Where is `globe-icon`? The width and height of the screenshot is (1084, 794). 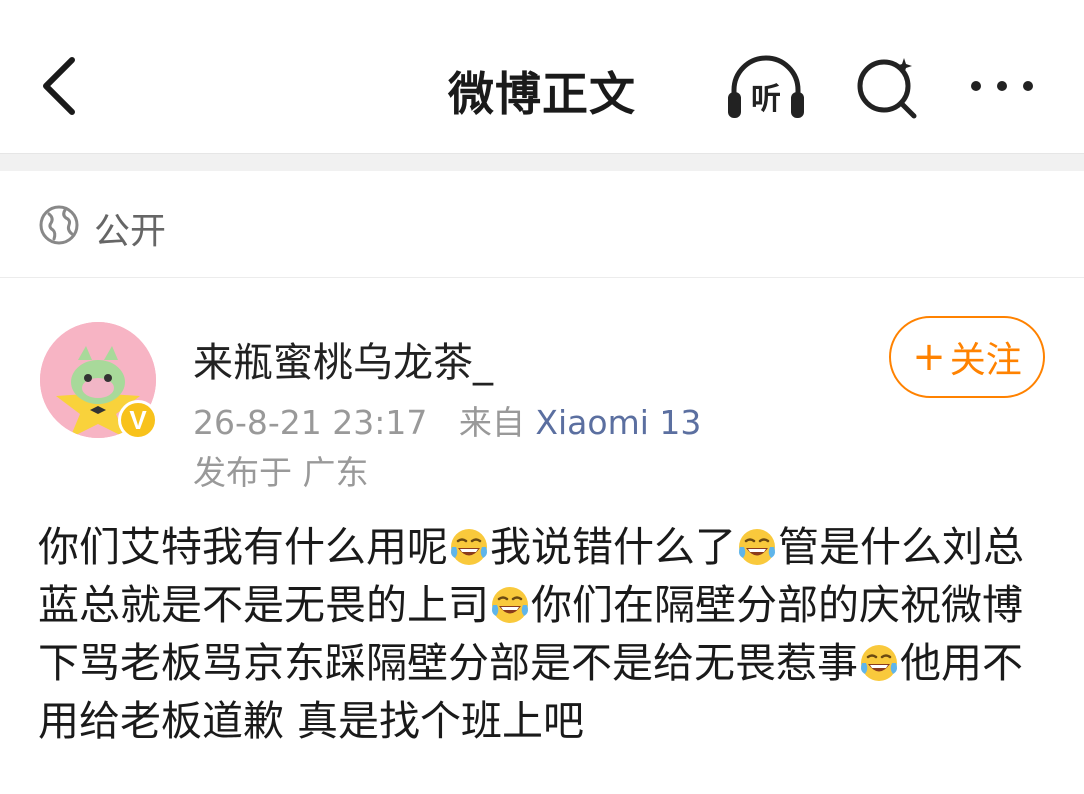
globe-icon is located at coordinates (59, 225).